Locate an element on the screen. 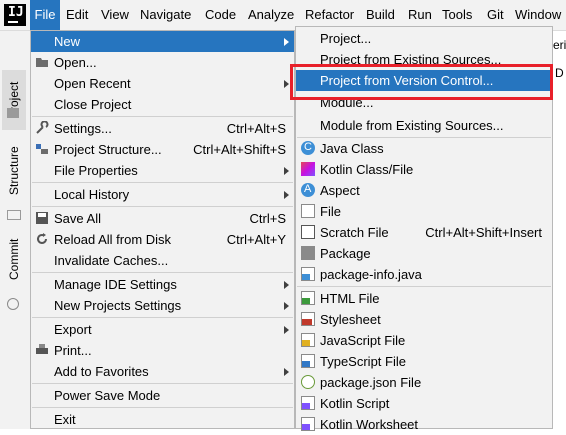  menu-navigate: Navigate is located at coordinates (165, 15).